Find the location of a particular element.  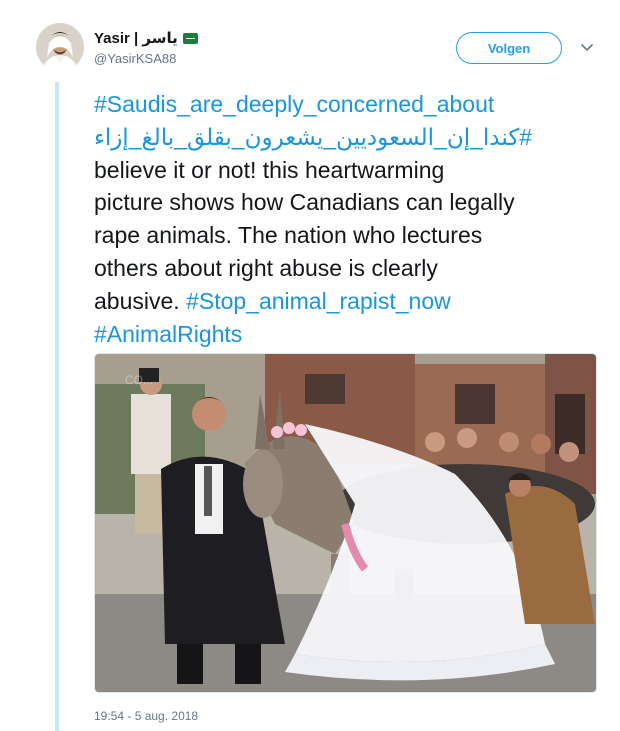

tweet-line: believe it or not! this heartwarming is located at coordinates (269, 169).